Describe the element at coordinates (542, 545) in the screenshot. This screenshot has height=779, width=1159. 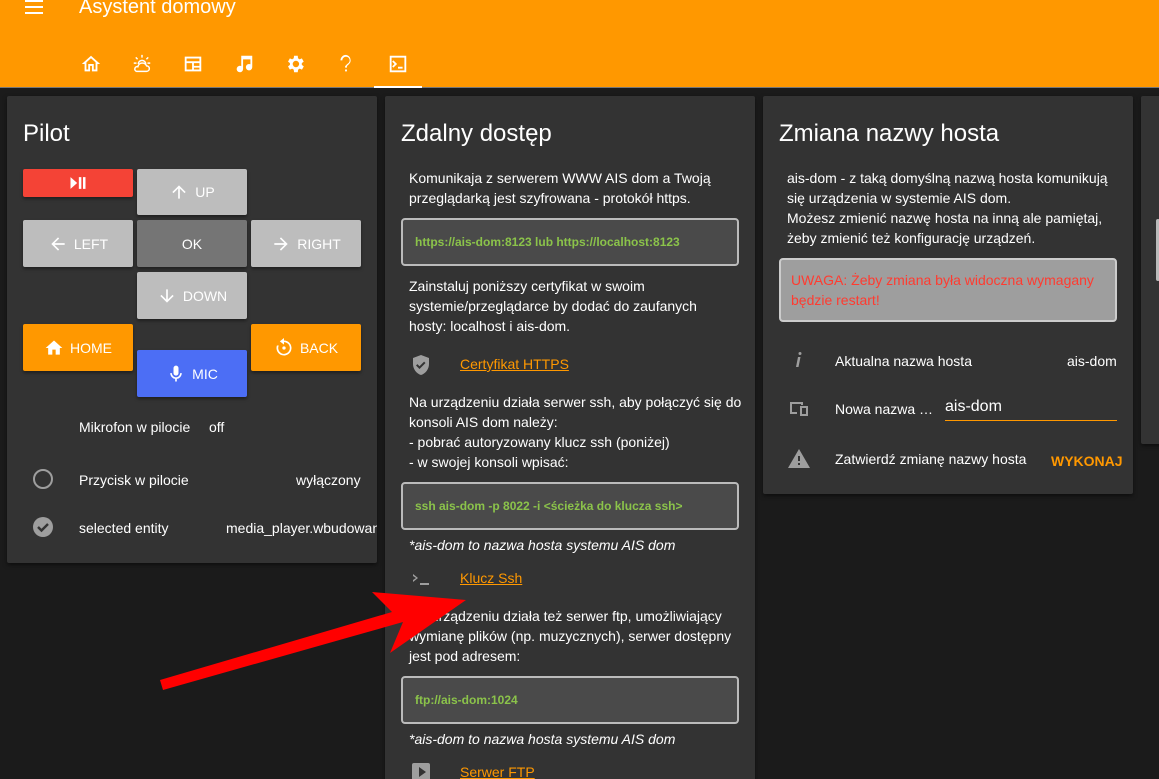
I see `ssh-hostname-note: *ais-dom to nazwa hosta systemu AIS dom` at that location.